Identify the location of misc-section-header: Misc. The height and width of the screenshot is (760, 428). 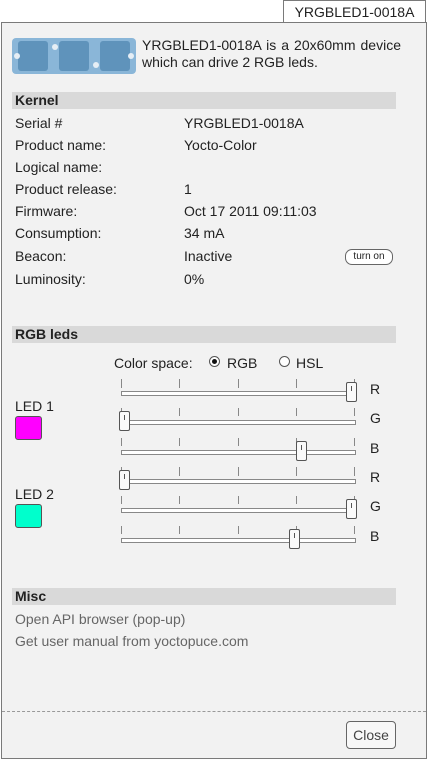
(204, 596).